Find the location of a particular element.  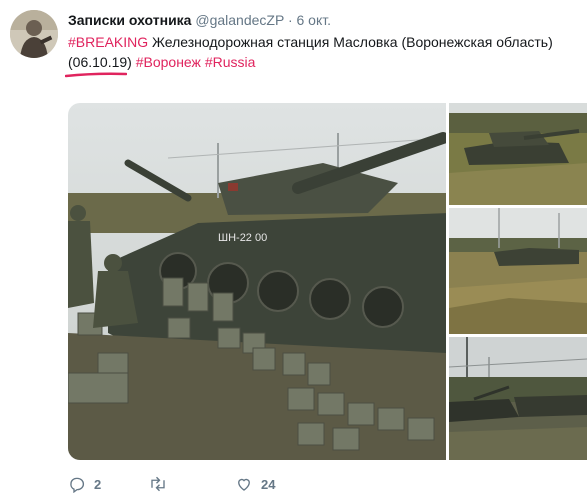

like-button: 24 is located at coordinates (255, 484).